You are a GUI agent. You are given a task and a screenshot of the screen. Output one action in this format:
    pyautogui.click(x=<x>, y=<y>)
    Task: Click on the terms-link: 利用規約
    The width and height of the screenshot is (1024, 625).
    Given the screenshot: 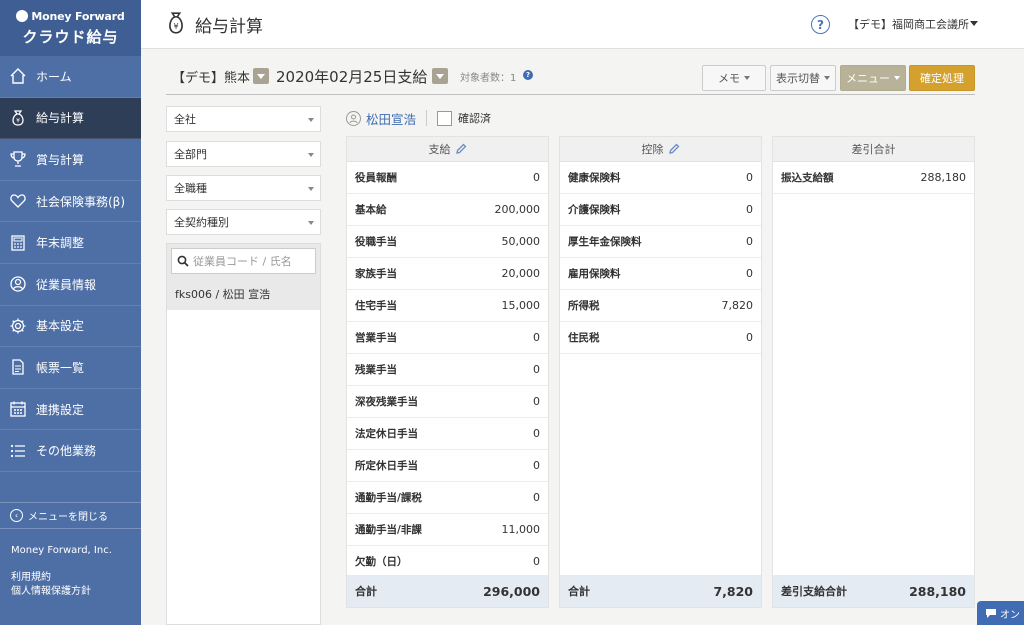 What is the action you would take?
    pyautogui.click(x=31, y=575)
    